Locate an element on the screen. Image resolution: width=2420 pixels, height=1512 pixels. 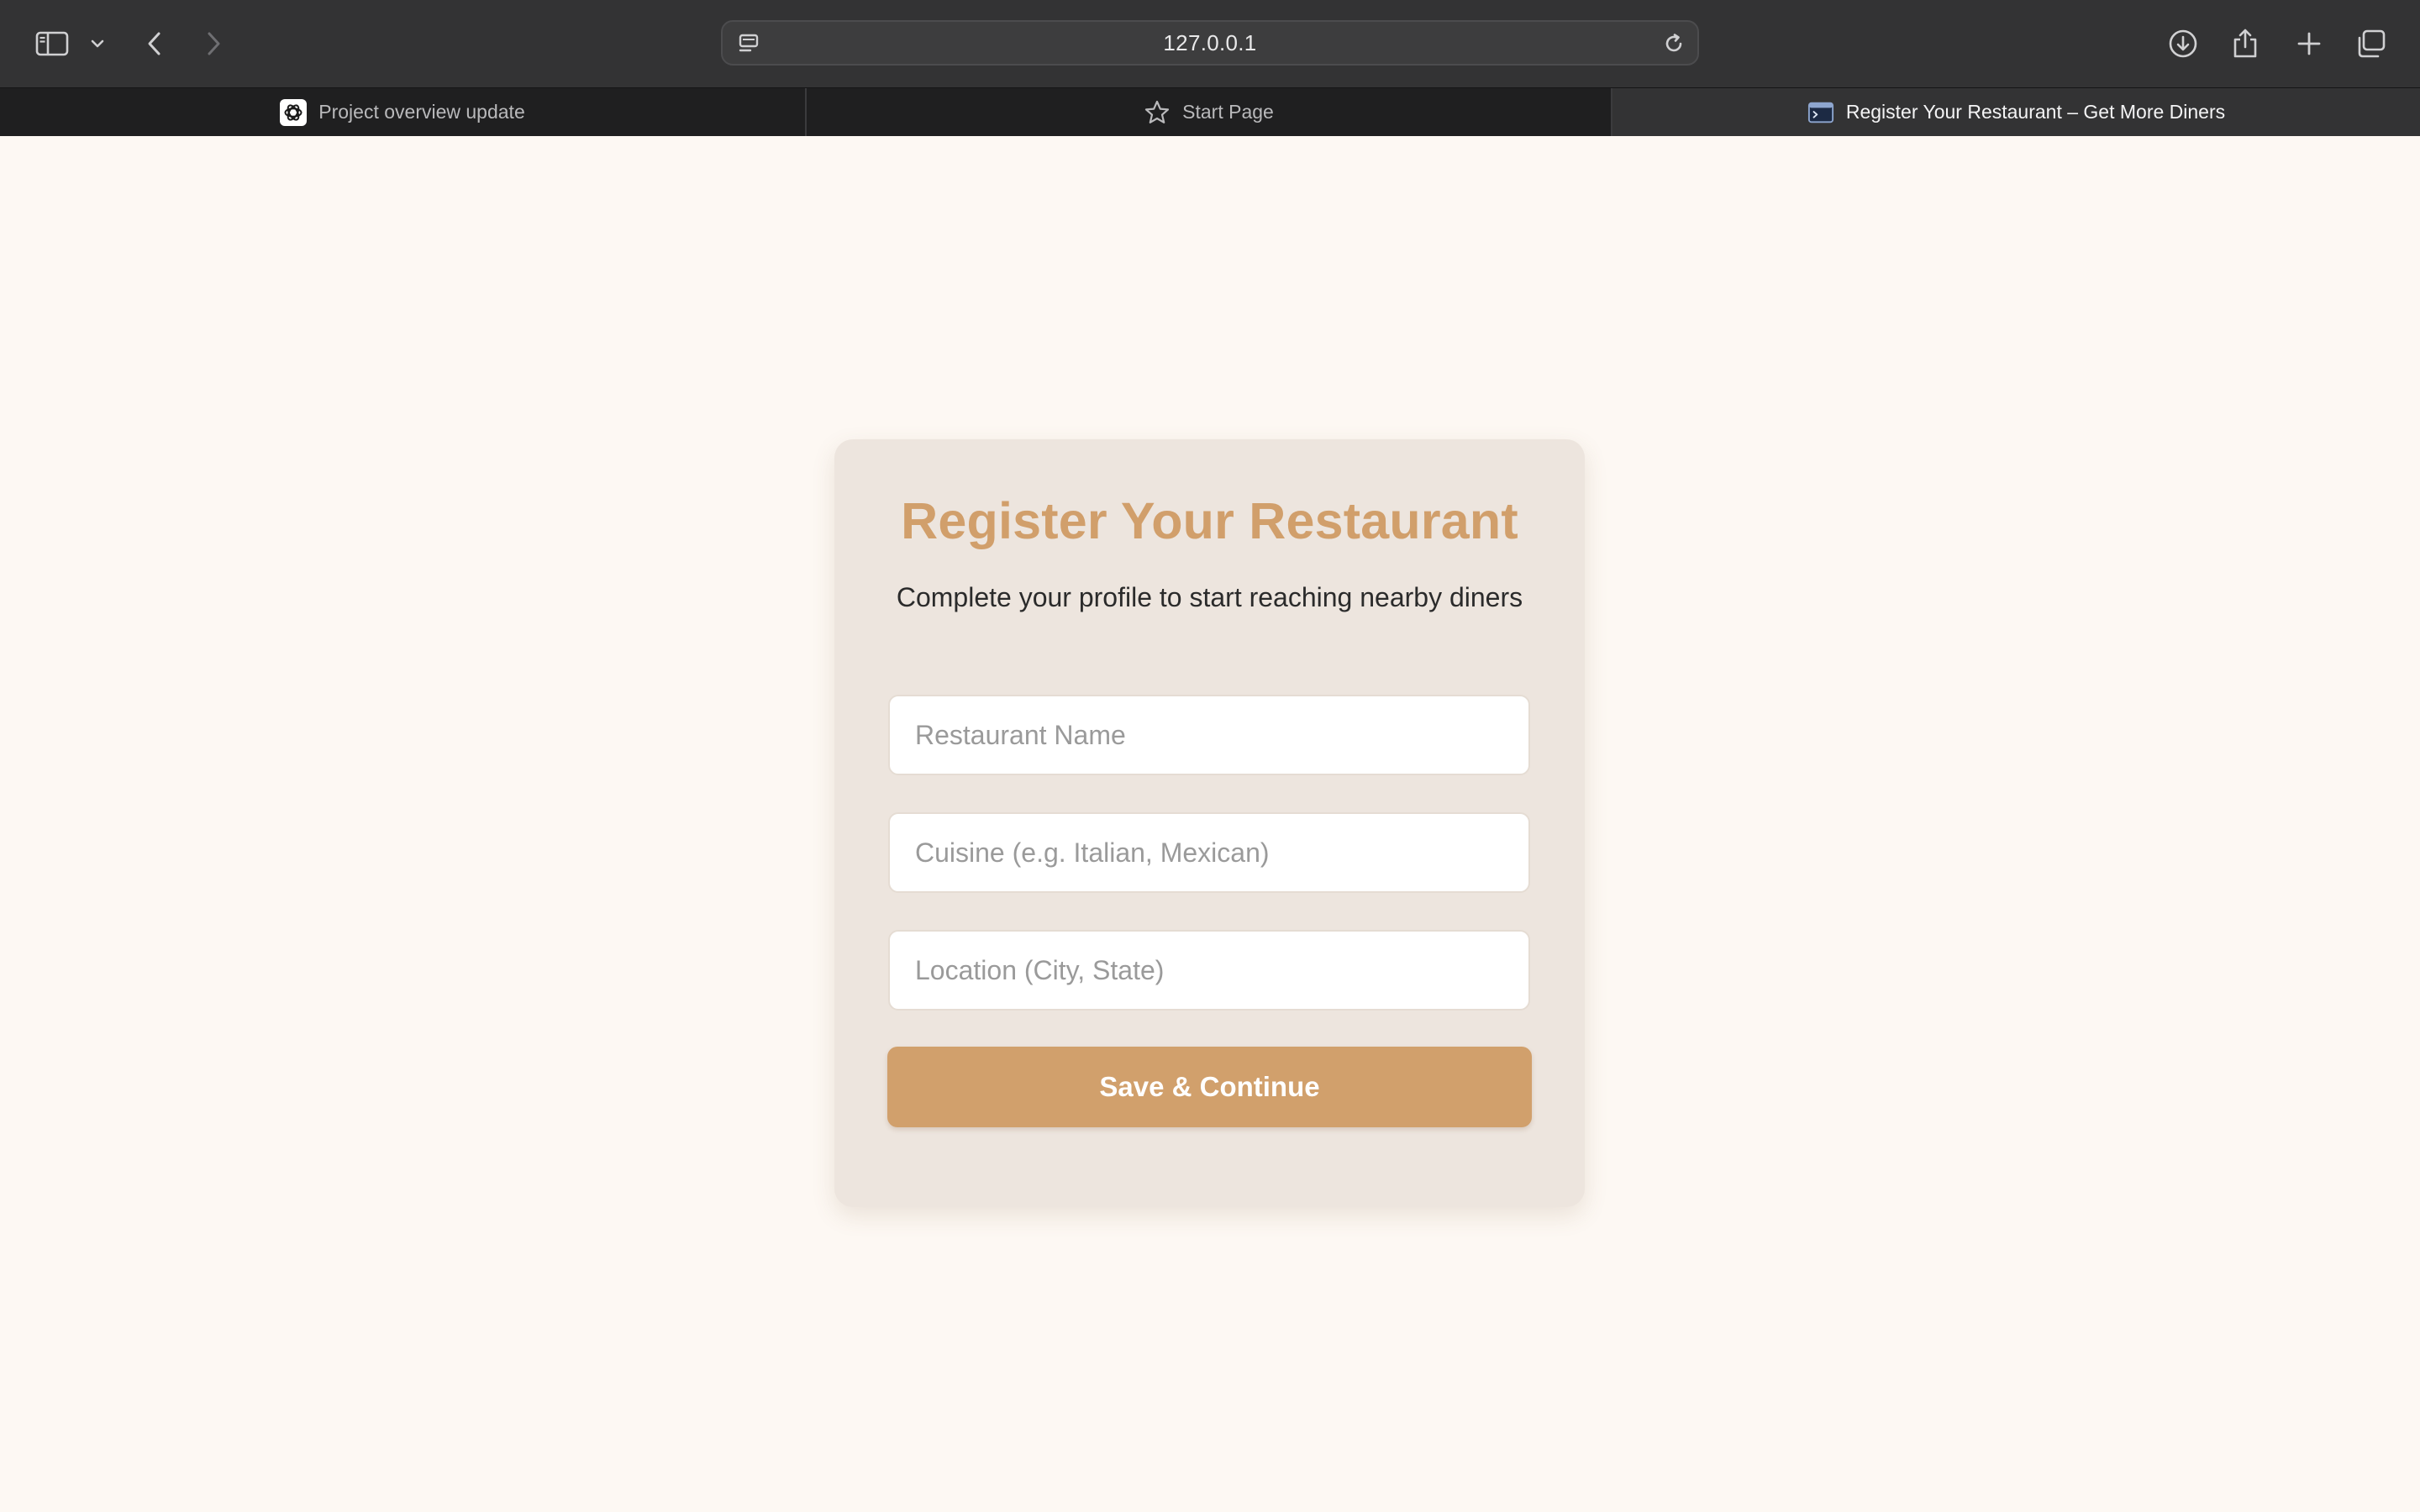
openai-logo-icon is located at coordinates (294, 112).